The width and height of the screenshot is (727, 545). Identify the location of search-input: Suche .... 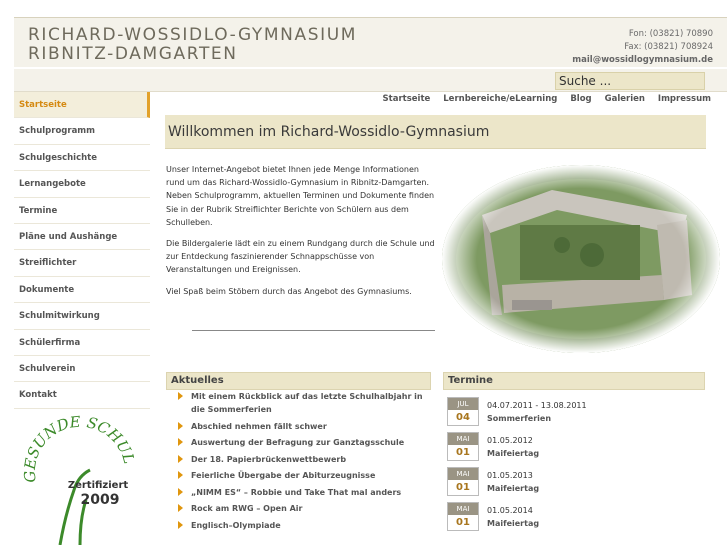
(630, 81).